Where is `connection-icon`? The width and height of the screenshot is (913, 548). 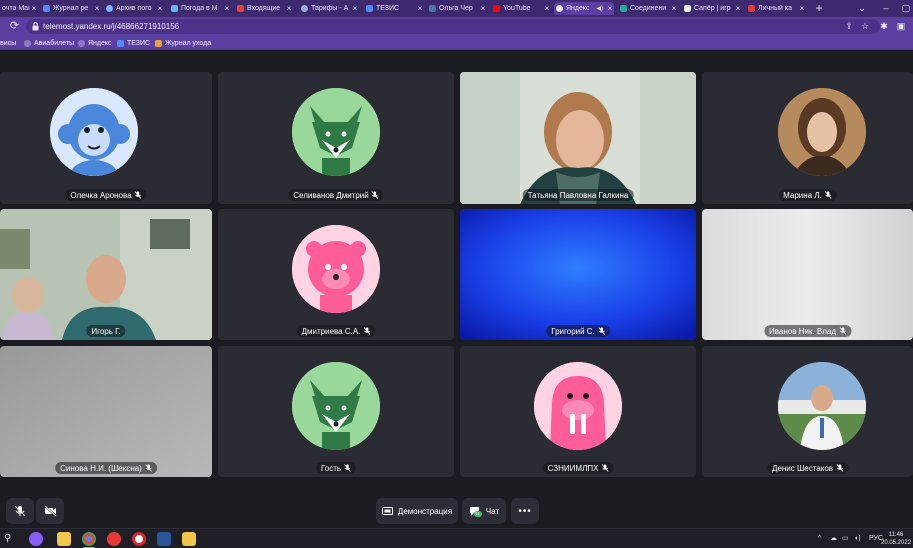
connection-icon is located at coordinates (623, 8).